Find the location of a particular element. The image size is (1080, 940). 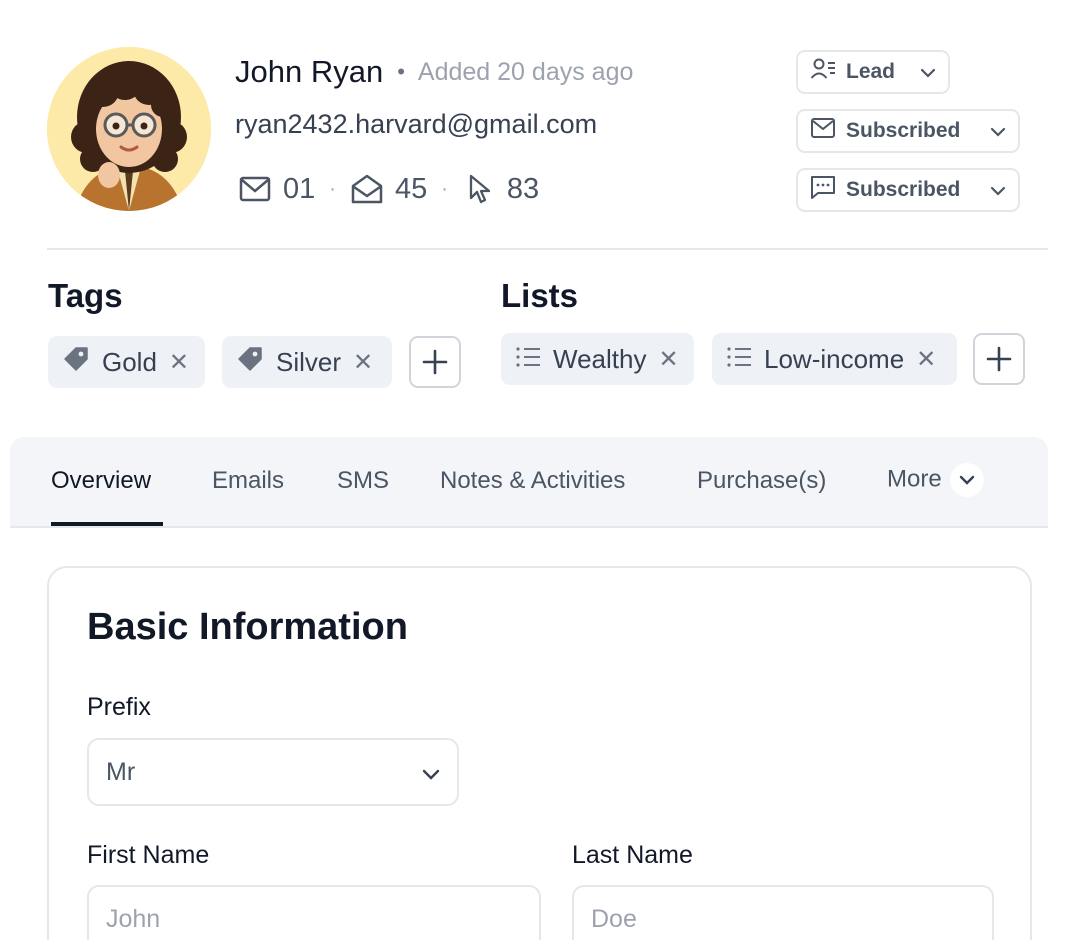

tab-emails: Emails is located at coordinates (248, 481).